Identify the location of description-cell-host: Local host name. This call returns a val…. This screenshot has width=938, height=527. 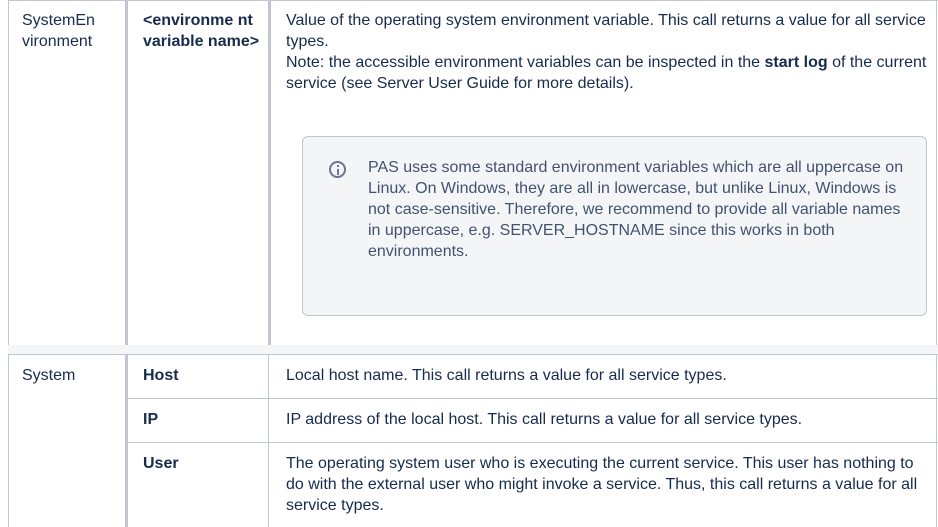
(506, 375).